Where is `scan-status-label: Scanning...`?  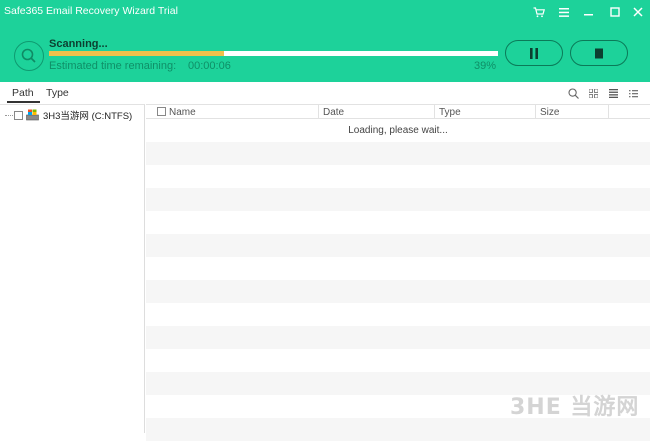 scan-status-label: Scanning... is located at coordinates (78, 44).